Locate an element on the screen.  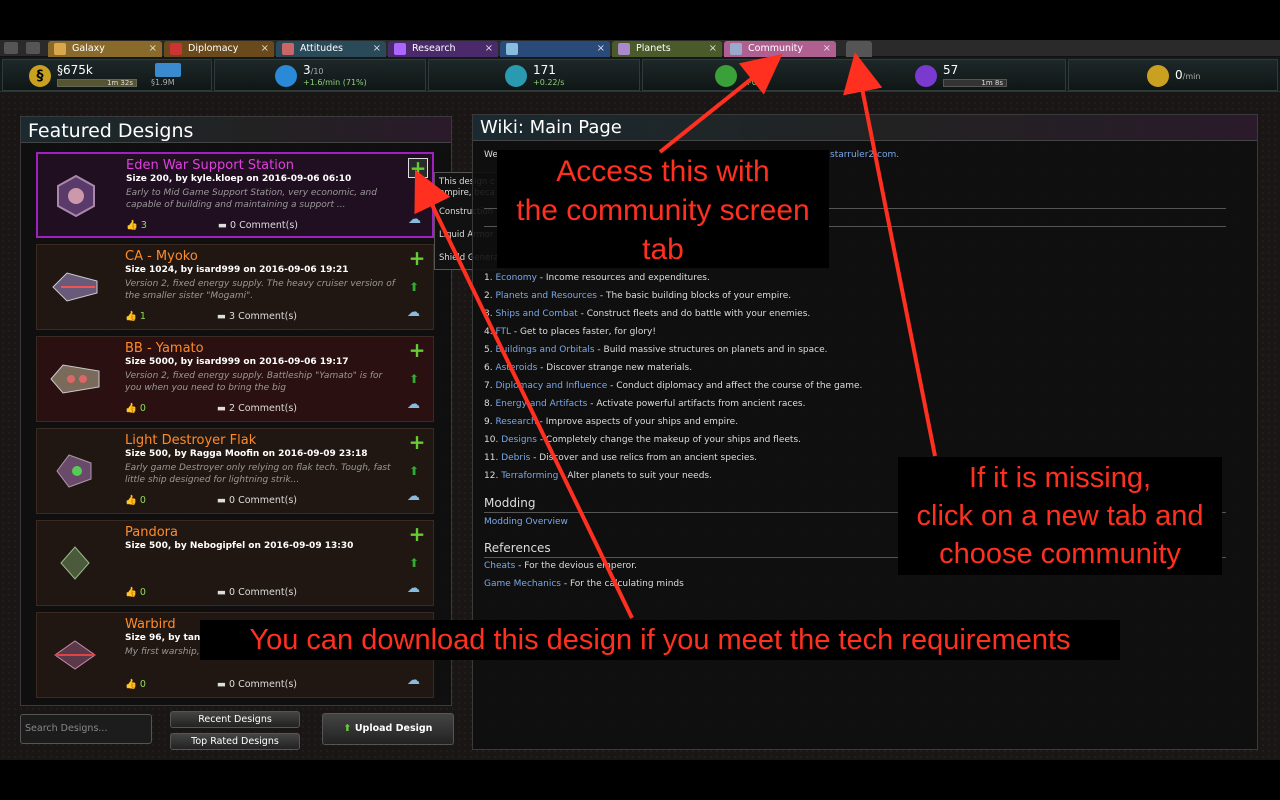
tab-attitudes: Attitudes × is located at coordinates (331, 49).